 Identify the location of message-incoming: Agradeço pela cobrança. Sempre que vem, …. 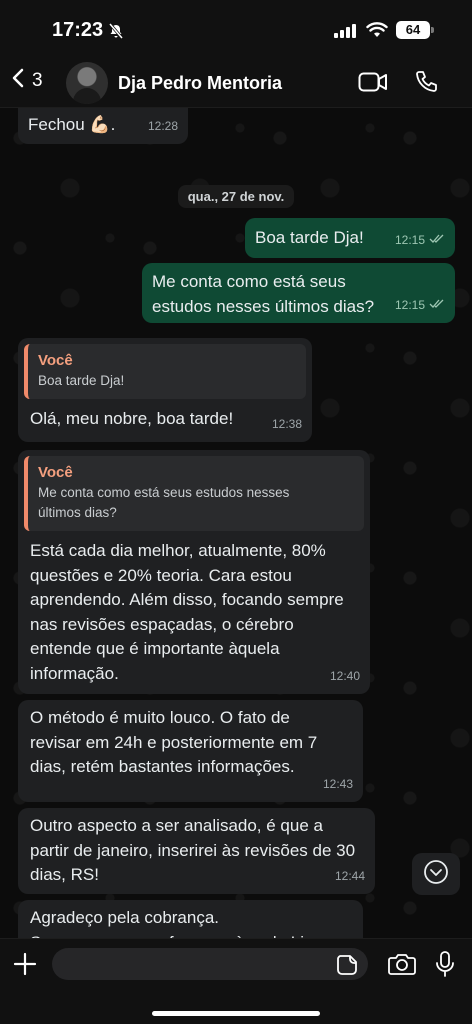
(190, 919).